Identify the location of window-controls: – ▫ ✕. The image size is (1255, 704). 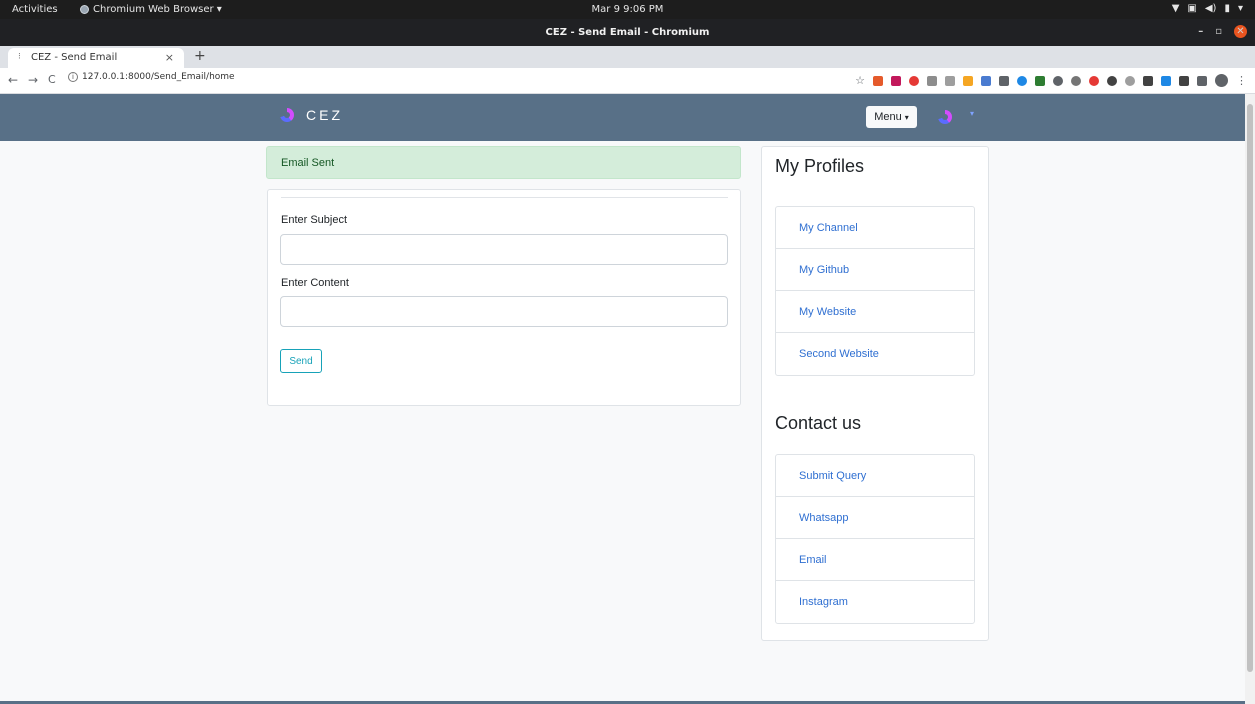
(1222, 31).